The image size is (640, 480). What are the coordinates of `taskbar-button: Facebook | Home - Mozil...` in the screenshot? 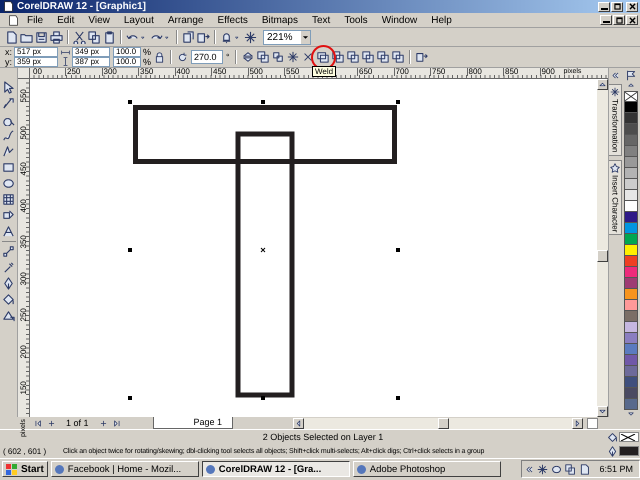 It's located at (124, 469).